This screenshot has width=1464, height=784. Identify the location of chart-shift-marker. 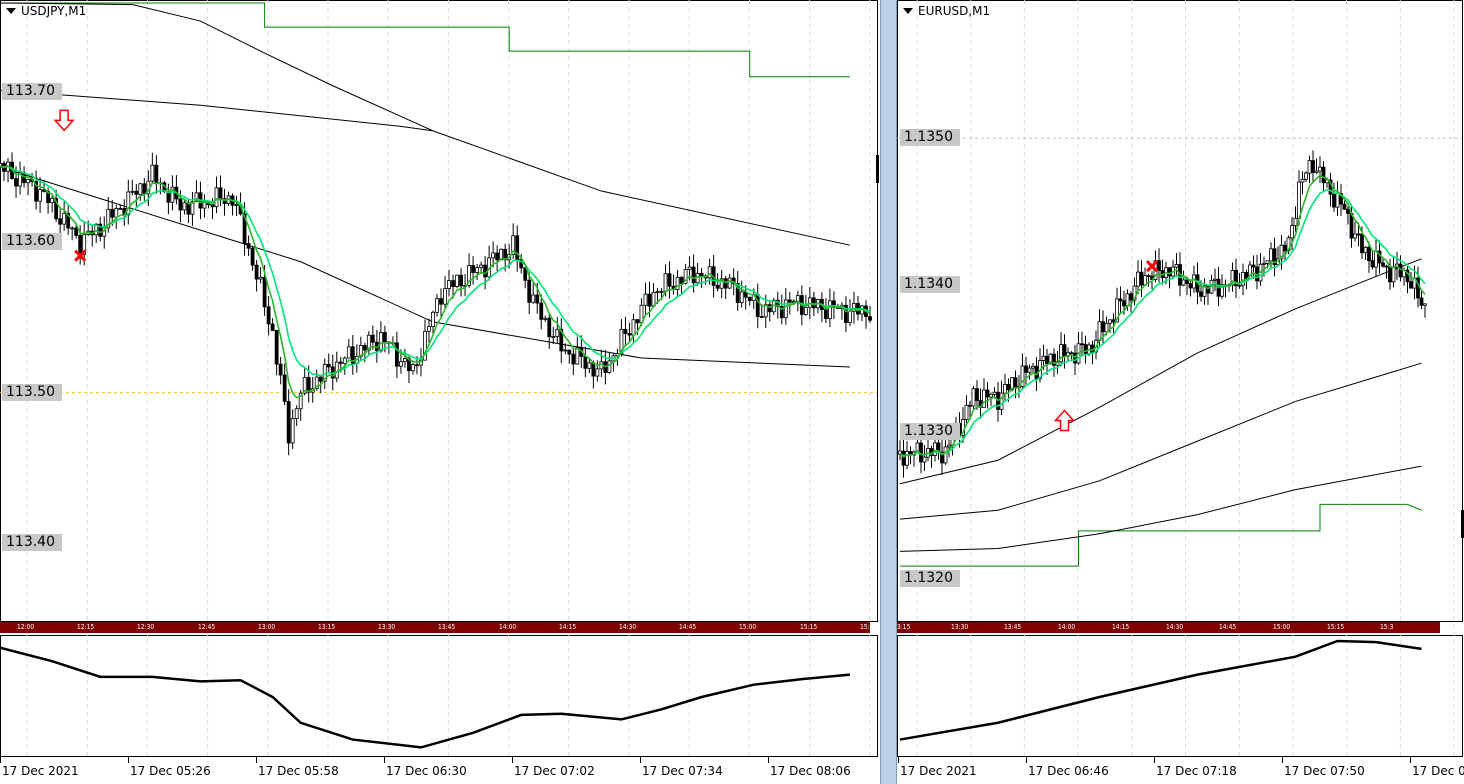
(877, 169).